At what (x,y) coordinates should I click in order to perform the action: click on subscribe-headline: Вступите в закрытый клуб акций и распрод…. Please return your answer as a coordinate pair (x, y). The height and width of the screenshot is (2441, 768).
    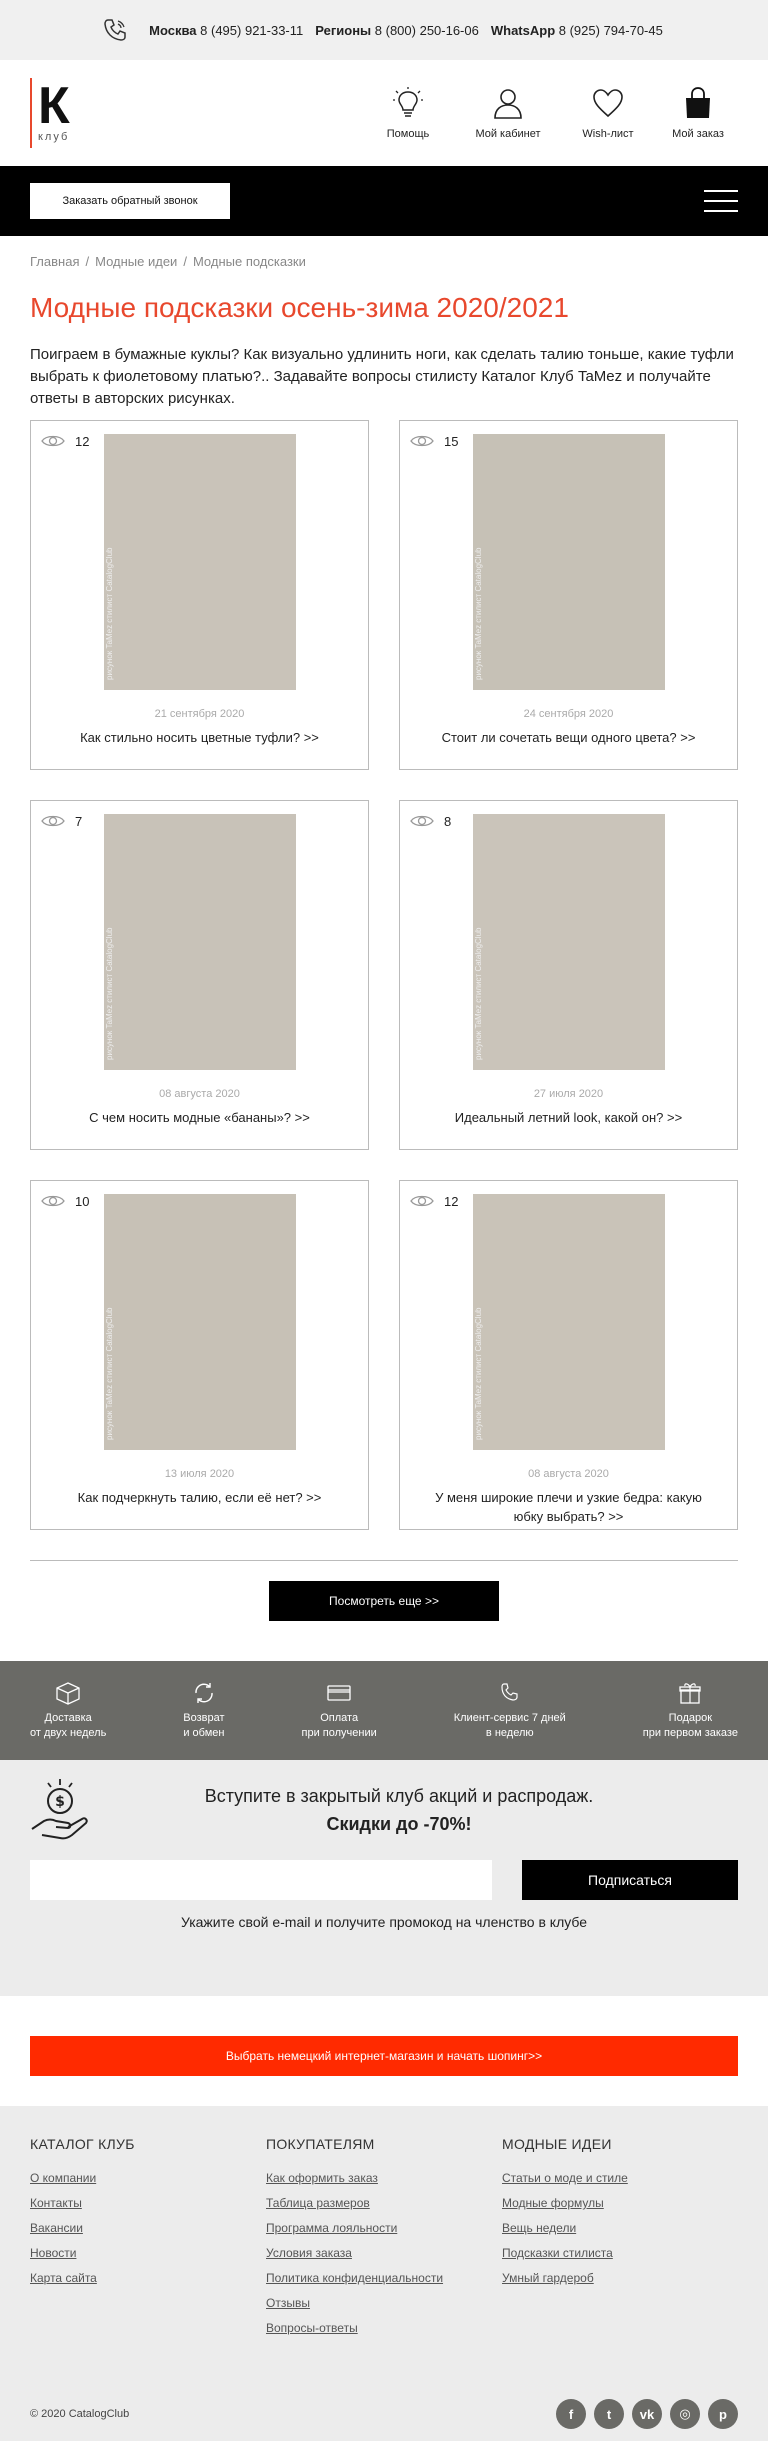
    Looking at the image, I should click on (414, 1810).